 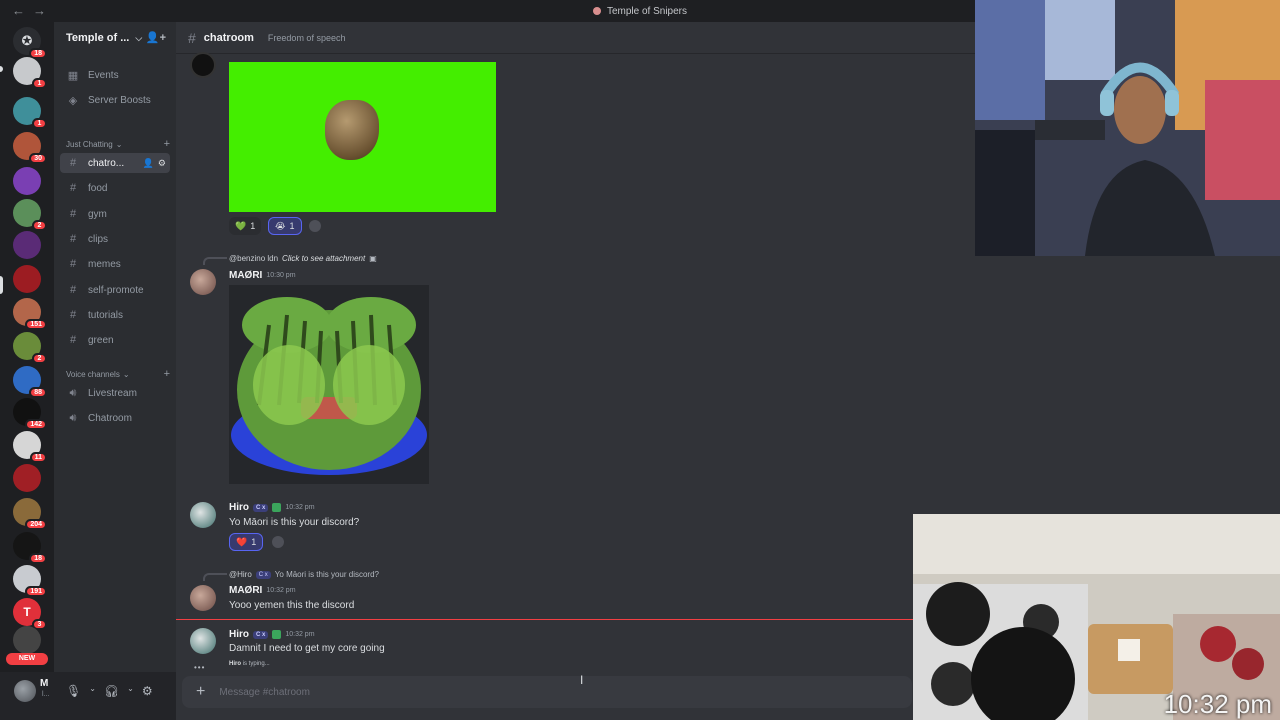 I want to click on reaction-count: 1, so click(x=254, y=542).